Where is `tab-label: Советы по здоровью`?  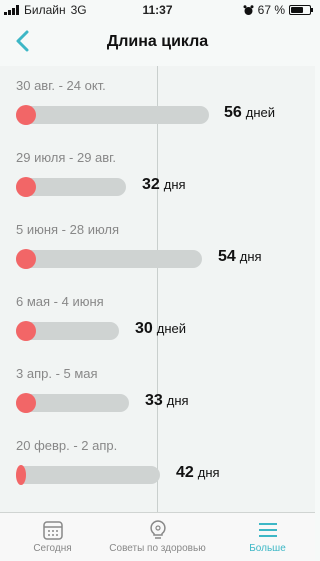
tab-label: Советы по здоровью is located at coordinates (157, 548).